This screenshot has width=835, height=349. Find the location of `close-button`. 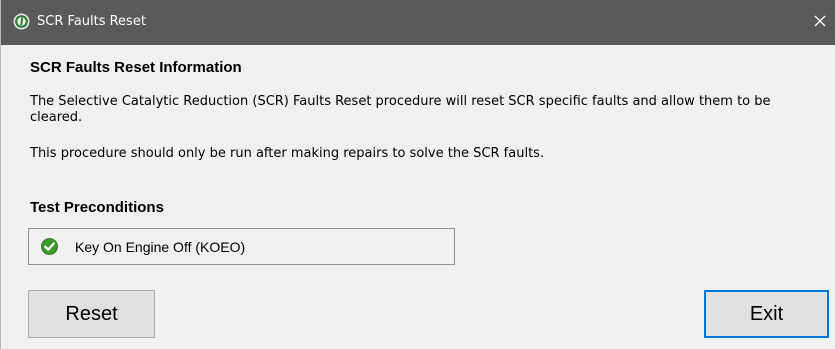

close-button is located at coordinates (820, 22).